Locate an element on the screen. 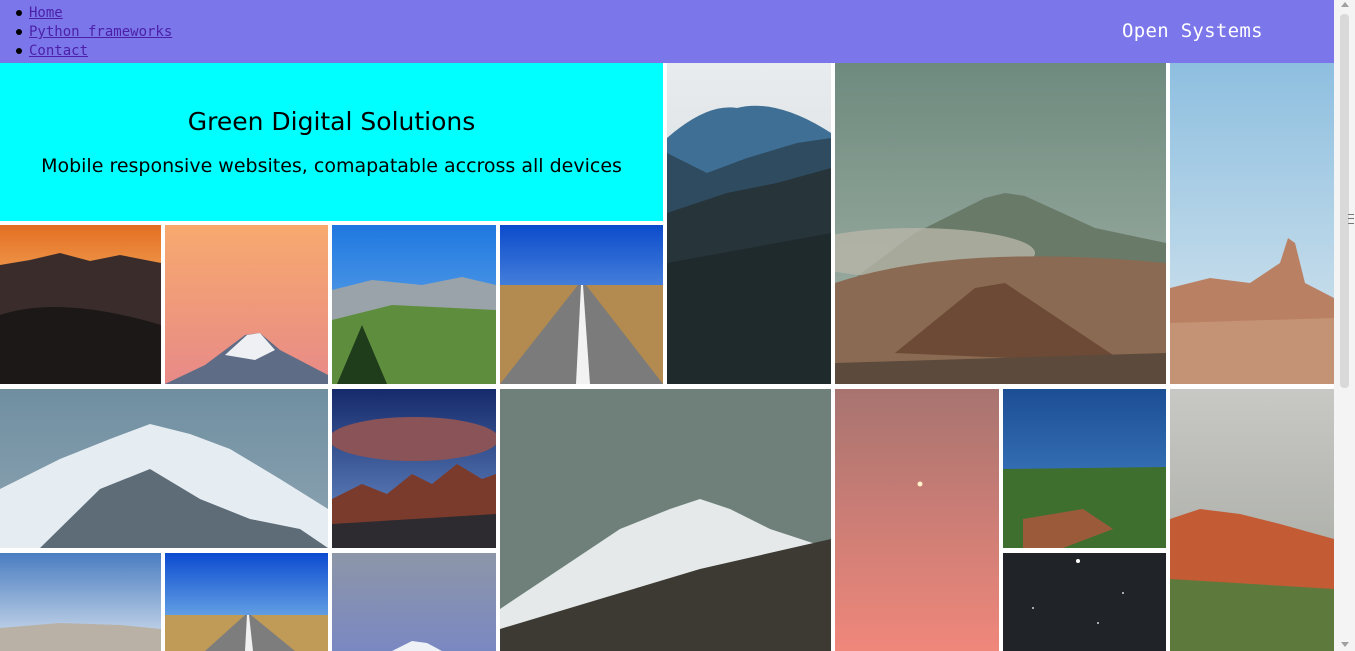 The image size is (1355, 651). green-mountain-valley-photo is located at coordinates (414, 304).